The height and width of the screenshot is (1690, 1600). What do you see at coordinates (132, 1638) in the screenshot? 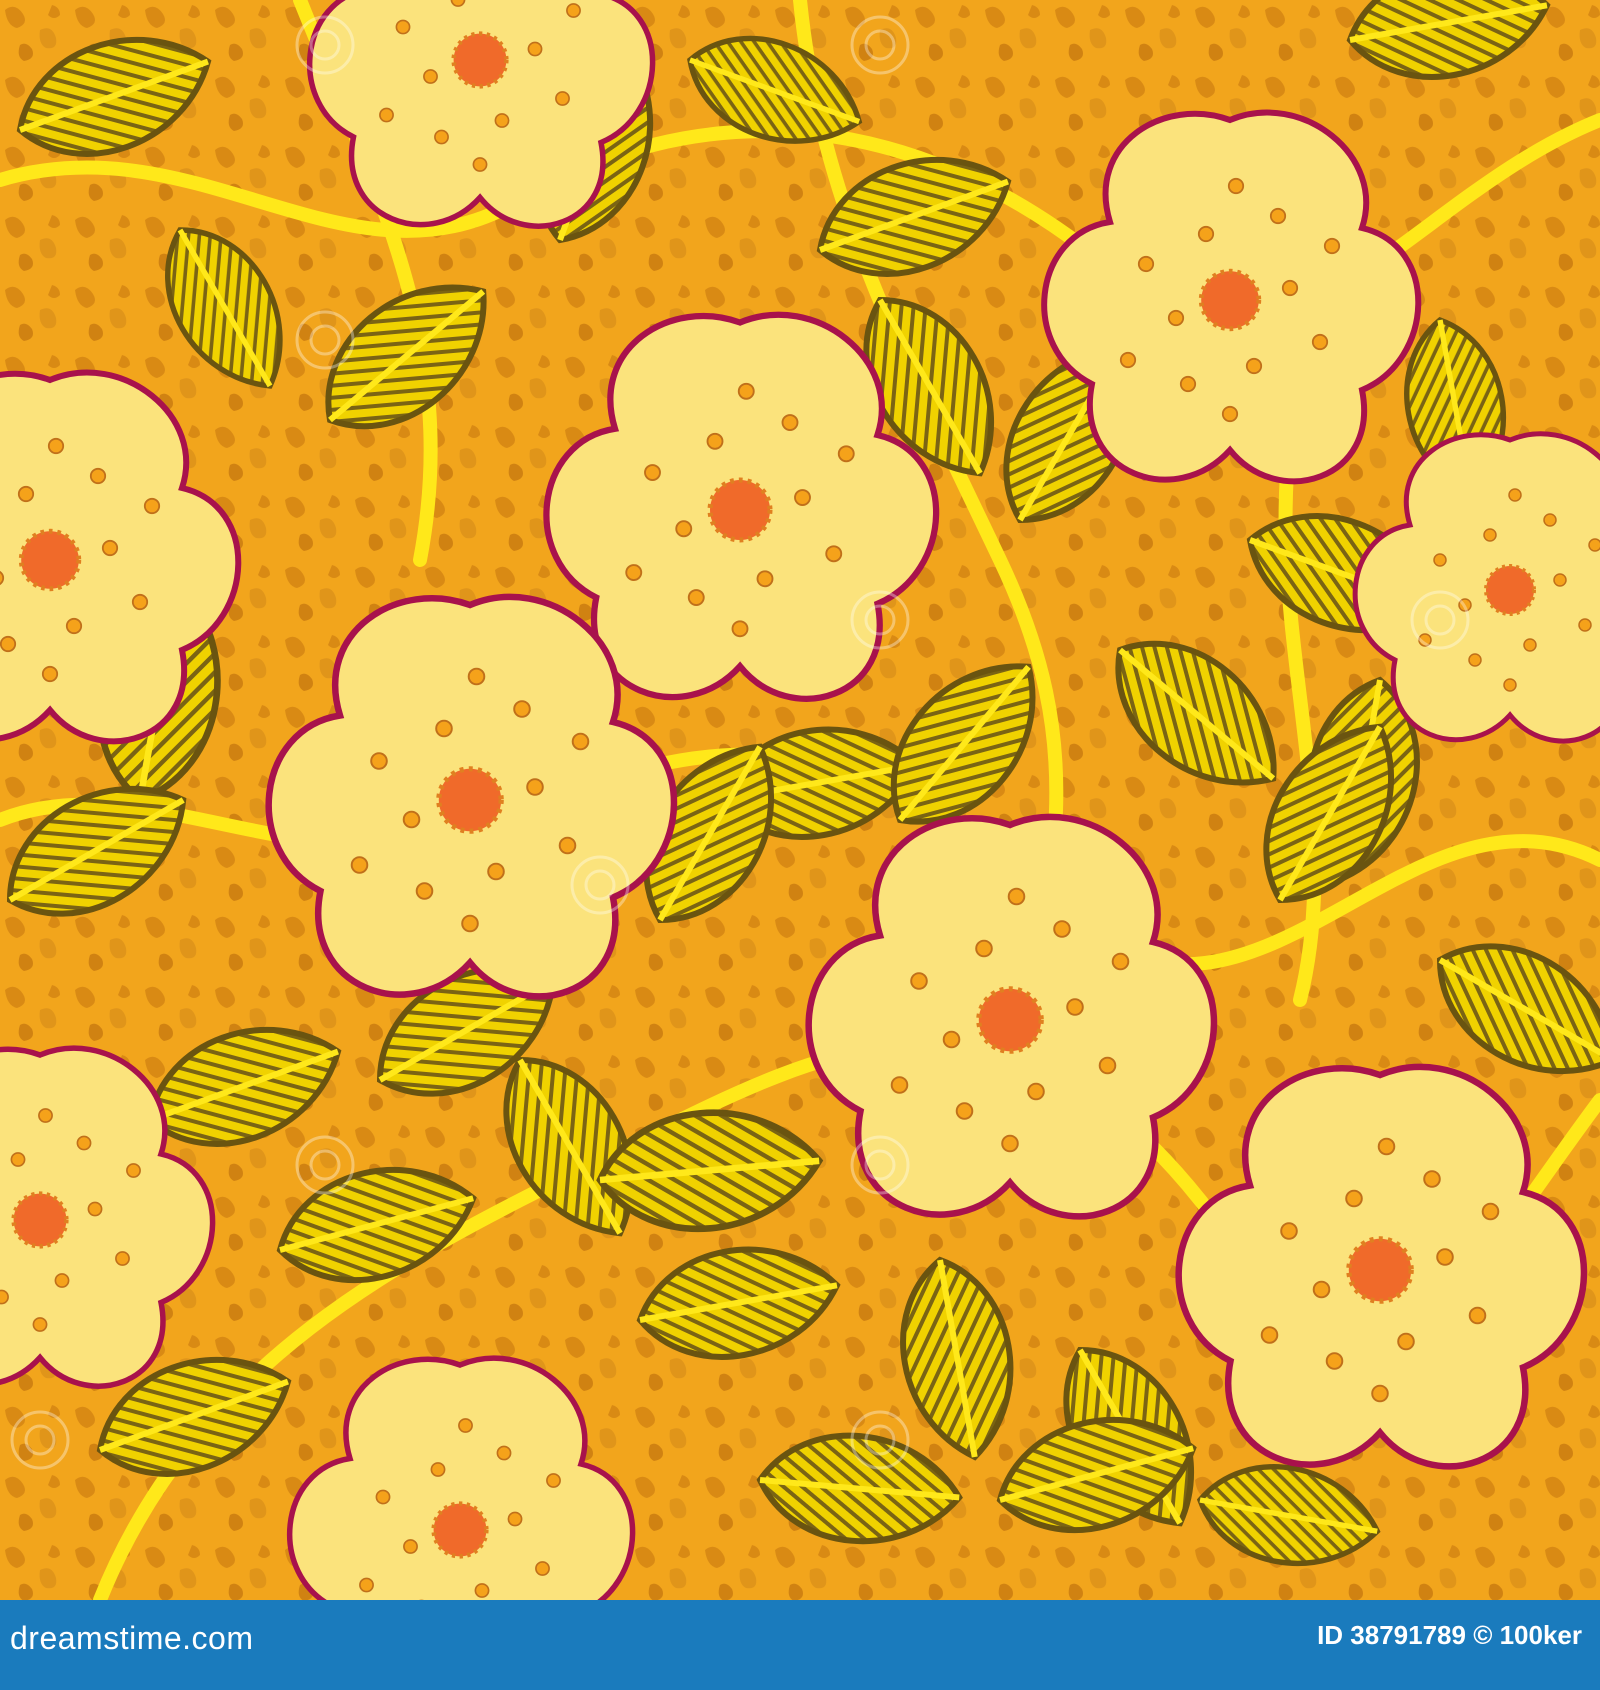
I see `site-name: dreamstime.com` at bounding box center [132, 1638].